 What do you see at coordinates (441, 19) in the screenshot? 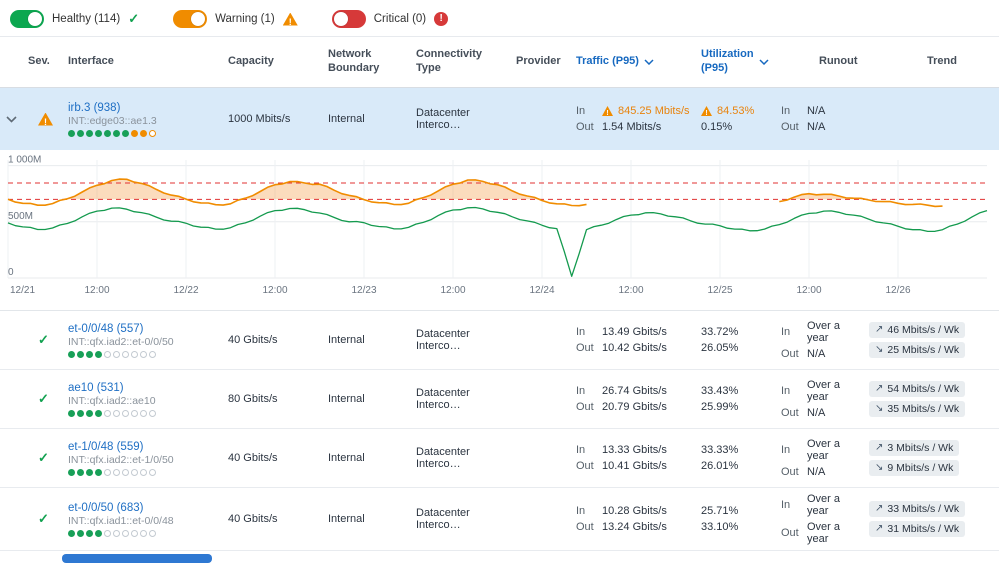
I see `critical-icon: !` at bounding box center [441, 19].